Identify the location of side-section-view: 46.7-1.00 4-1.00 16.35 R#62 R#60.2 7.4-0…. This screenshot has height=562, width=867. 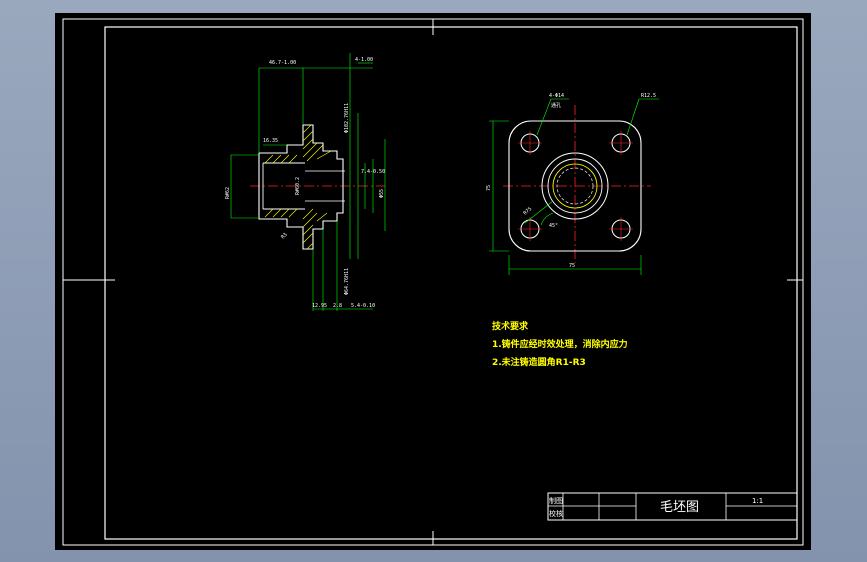
(305, 182).